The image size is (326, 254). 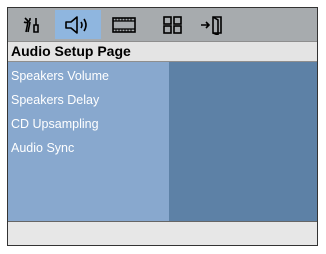 I want to click on tab-audio-setup, so click(x=78, y=24).